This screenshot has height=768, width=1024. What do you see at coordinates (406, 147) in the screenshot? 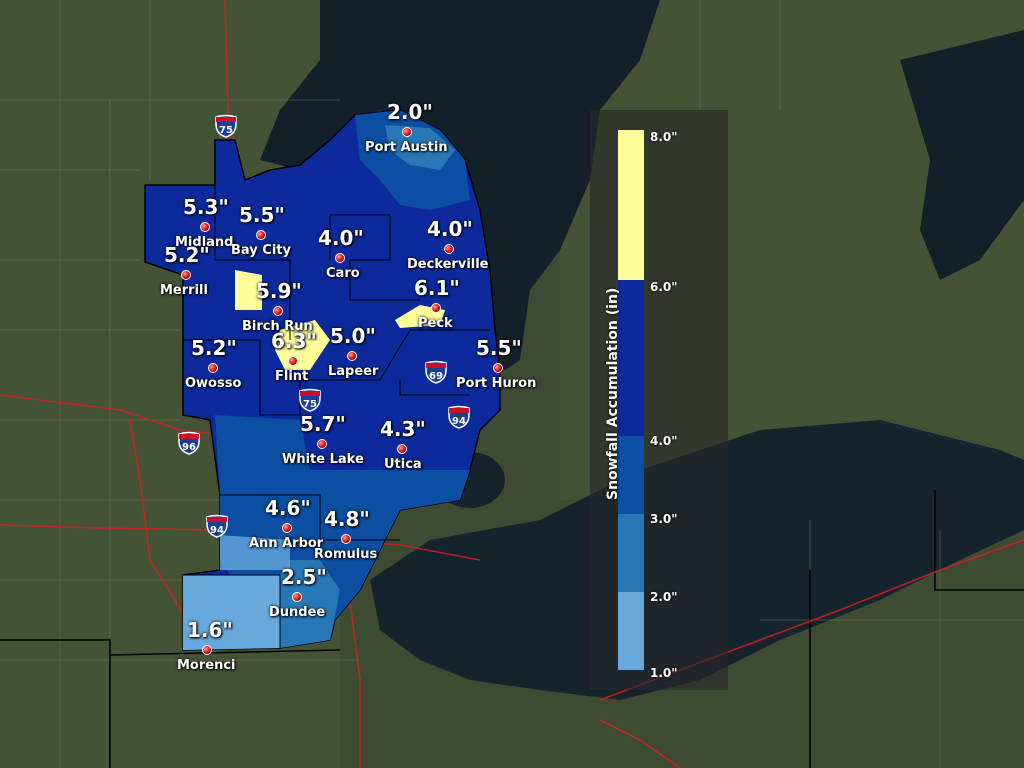
I see `city-name: Port Austin` at bounding box center [406, 147].